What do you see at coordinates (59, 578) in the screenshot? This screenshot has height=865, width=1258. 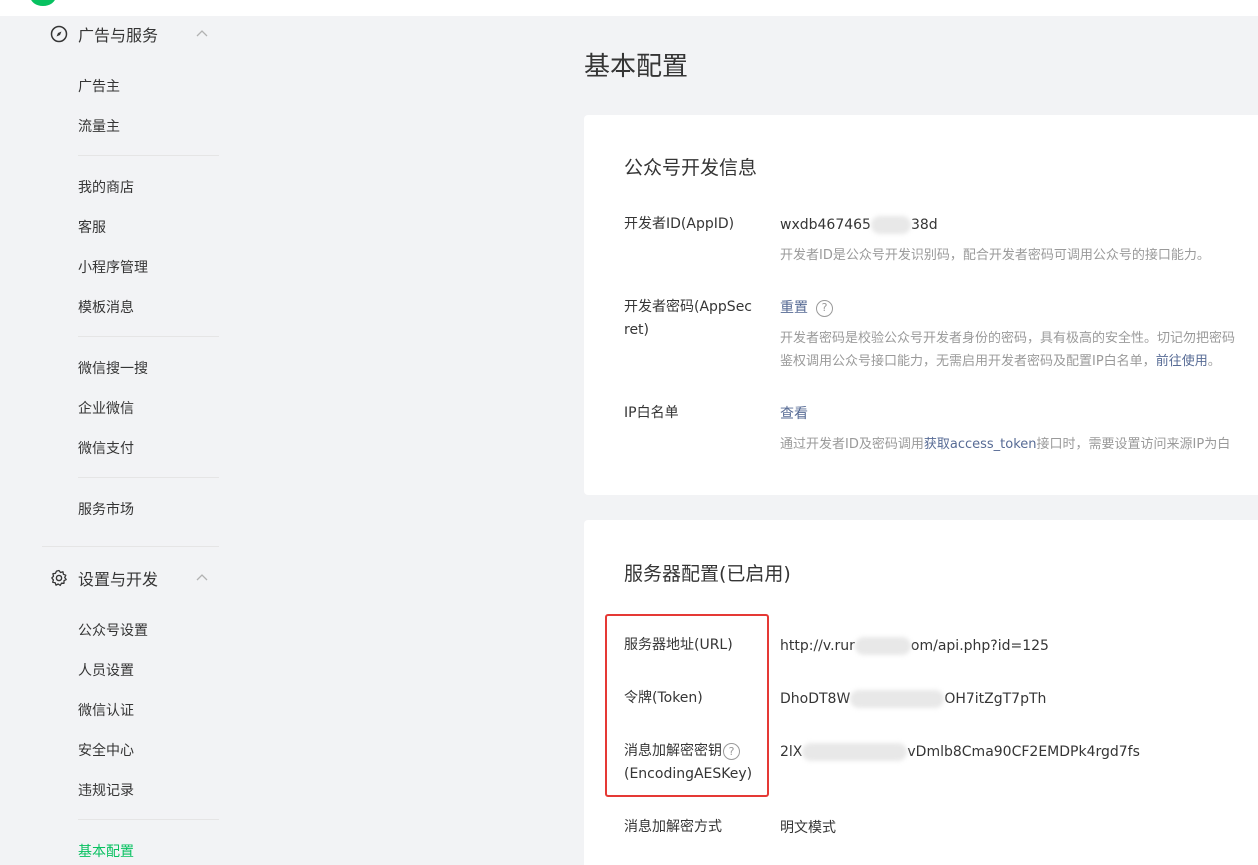 I see `gear-icon` at bounding box center [59, 578].